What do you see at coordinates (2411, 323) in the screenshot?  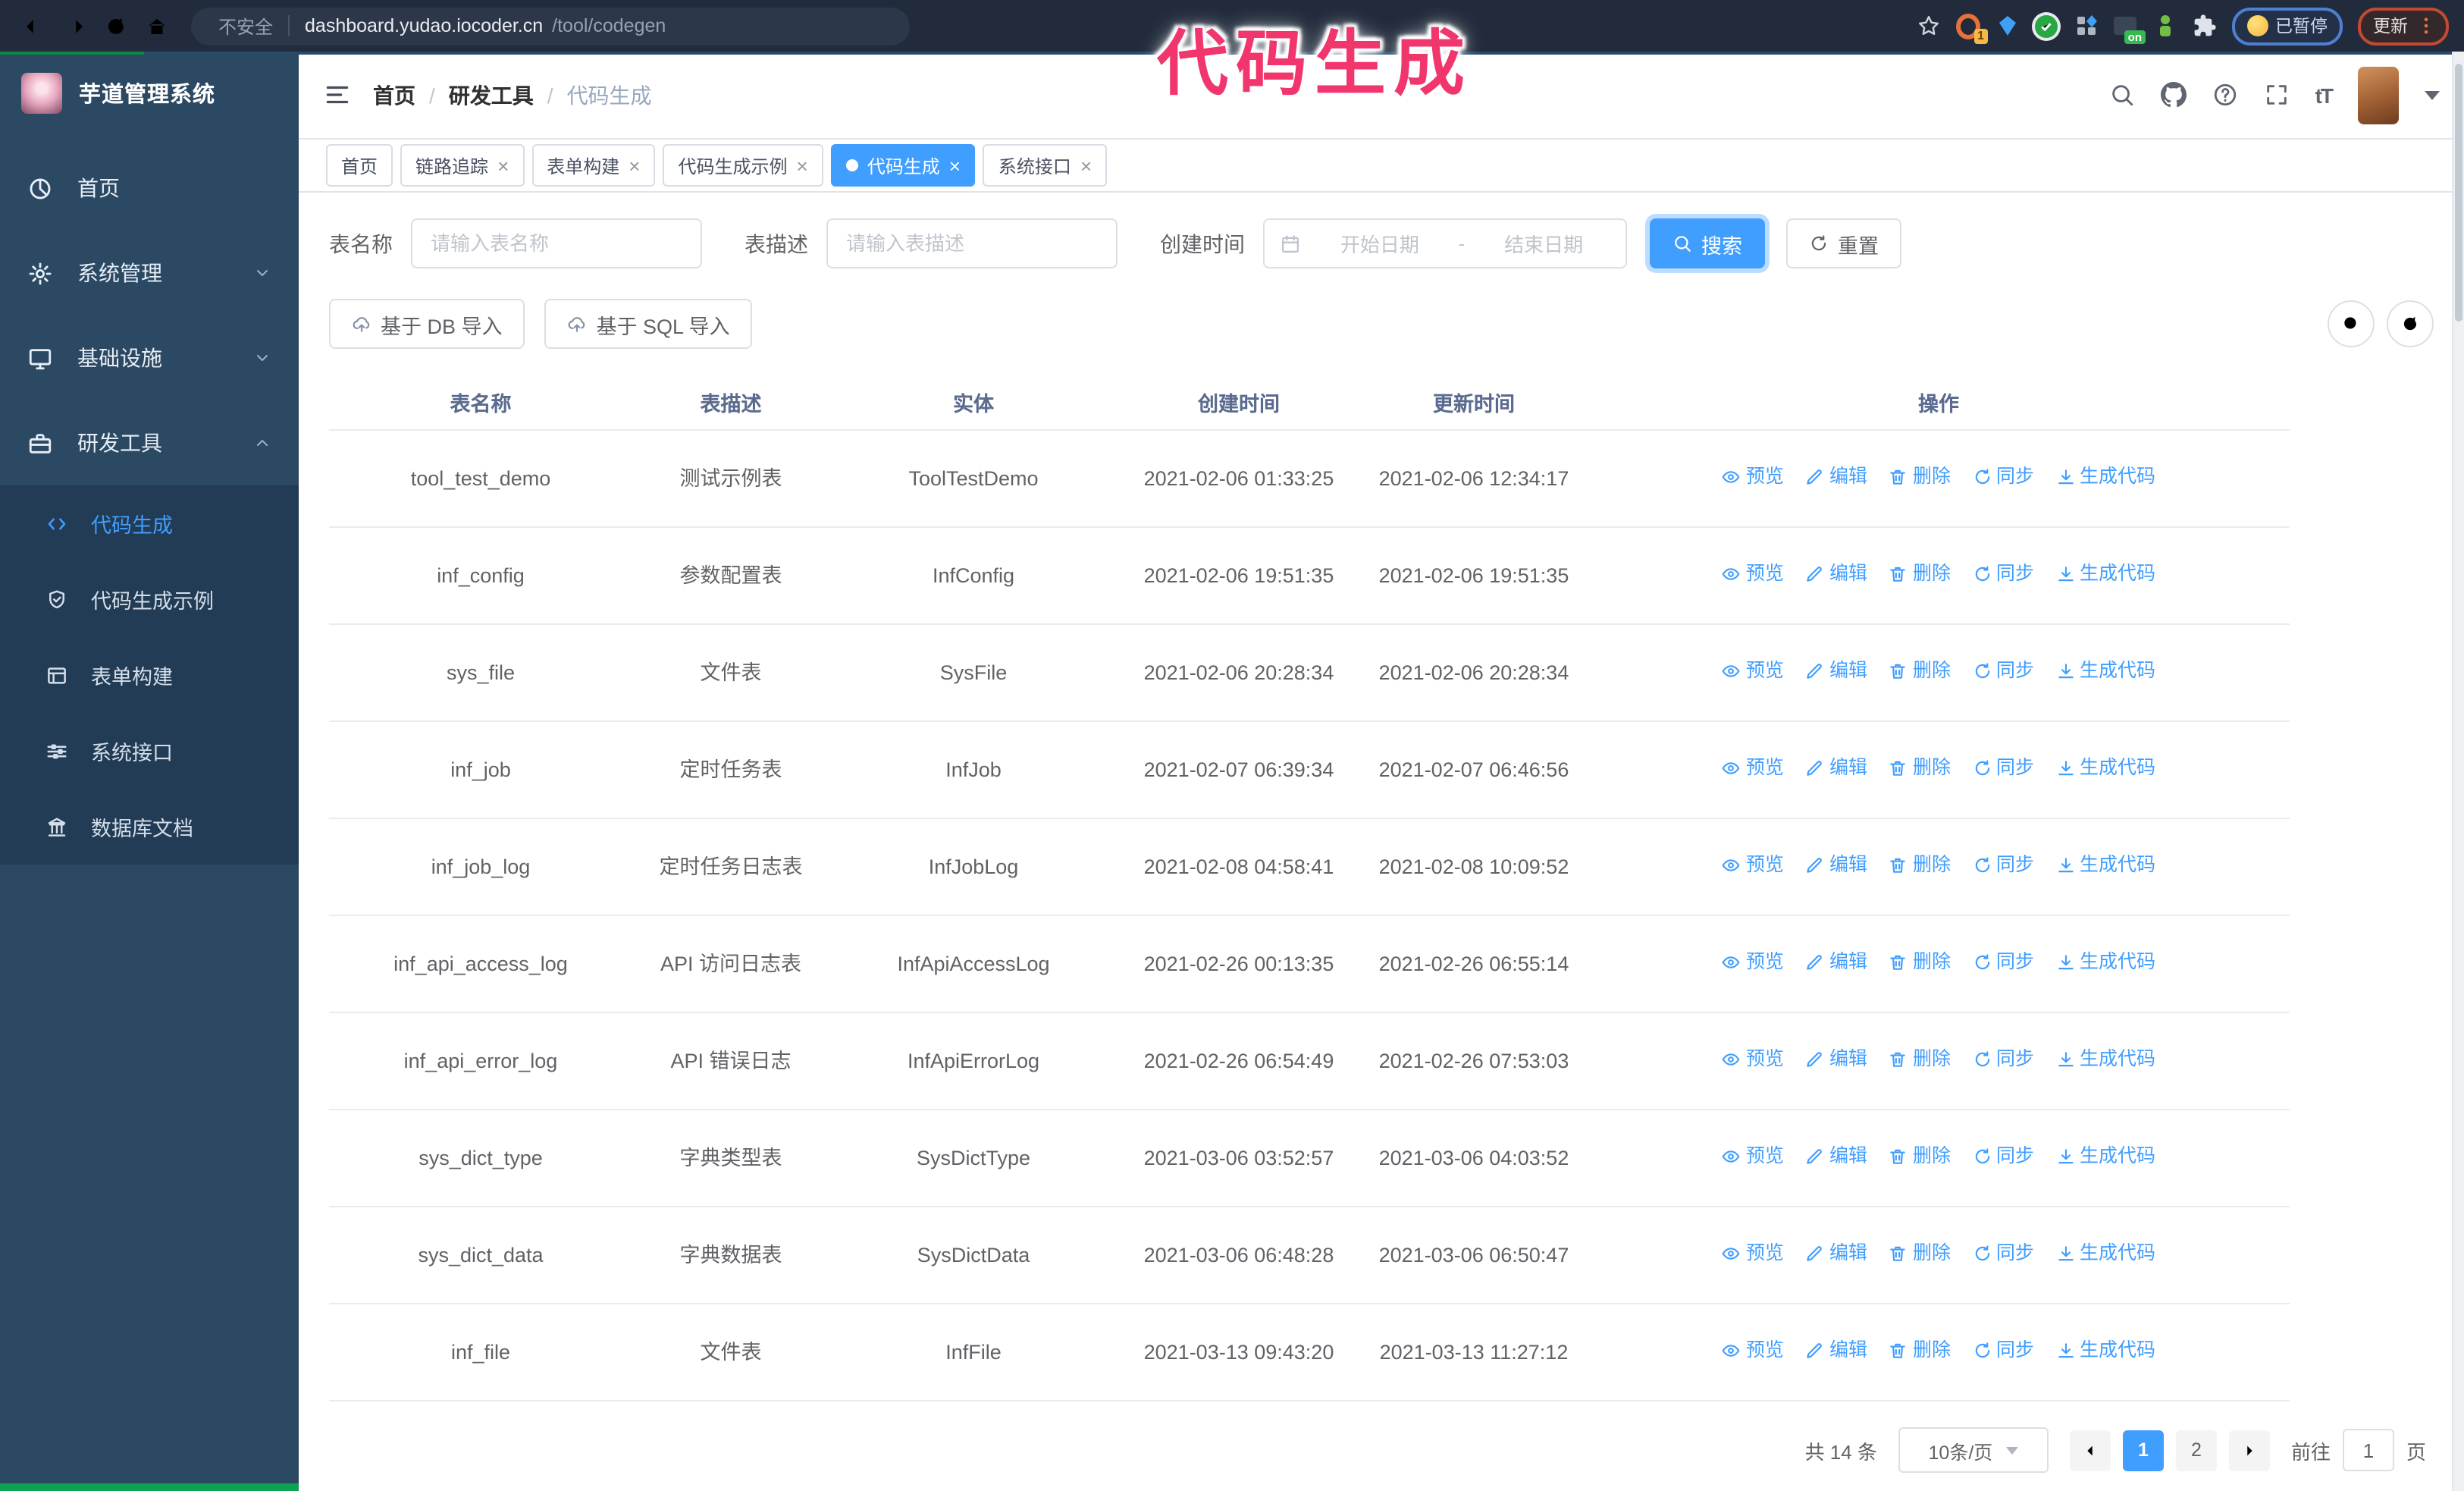 I see `refresh-table-button` at bounding box center [2411, 323].